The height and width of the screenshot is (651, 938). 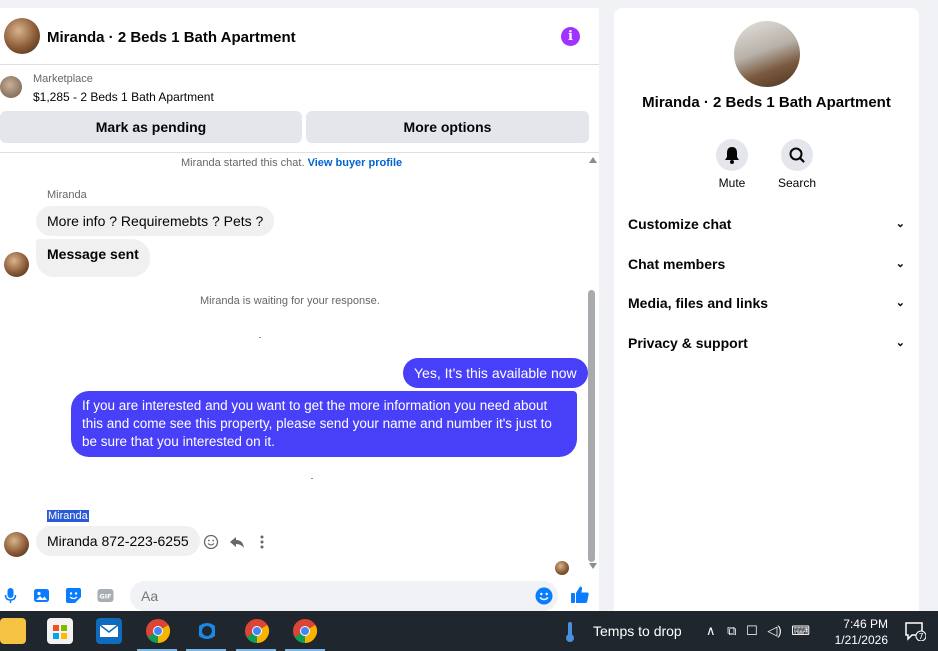 I want to click on notifications-icon: 7, so click(x=915, y=631).